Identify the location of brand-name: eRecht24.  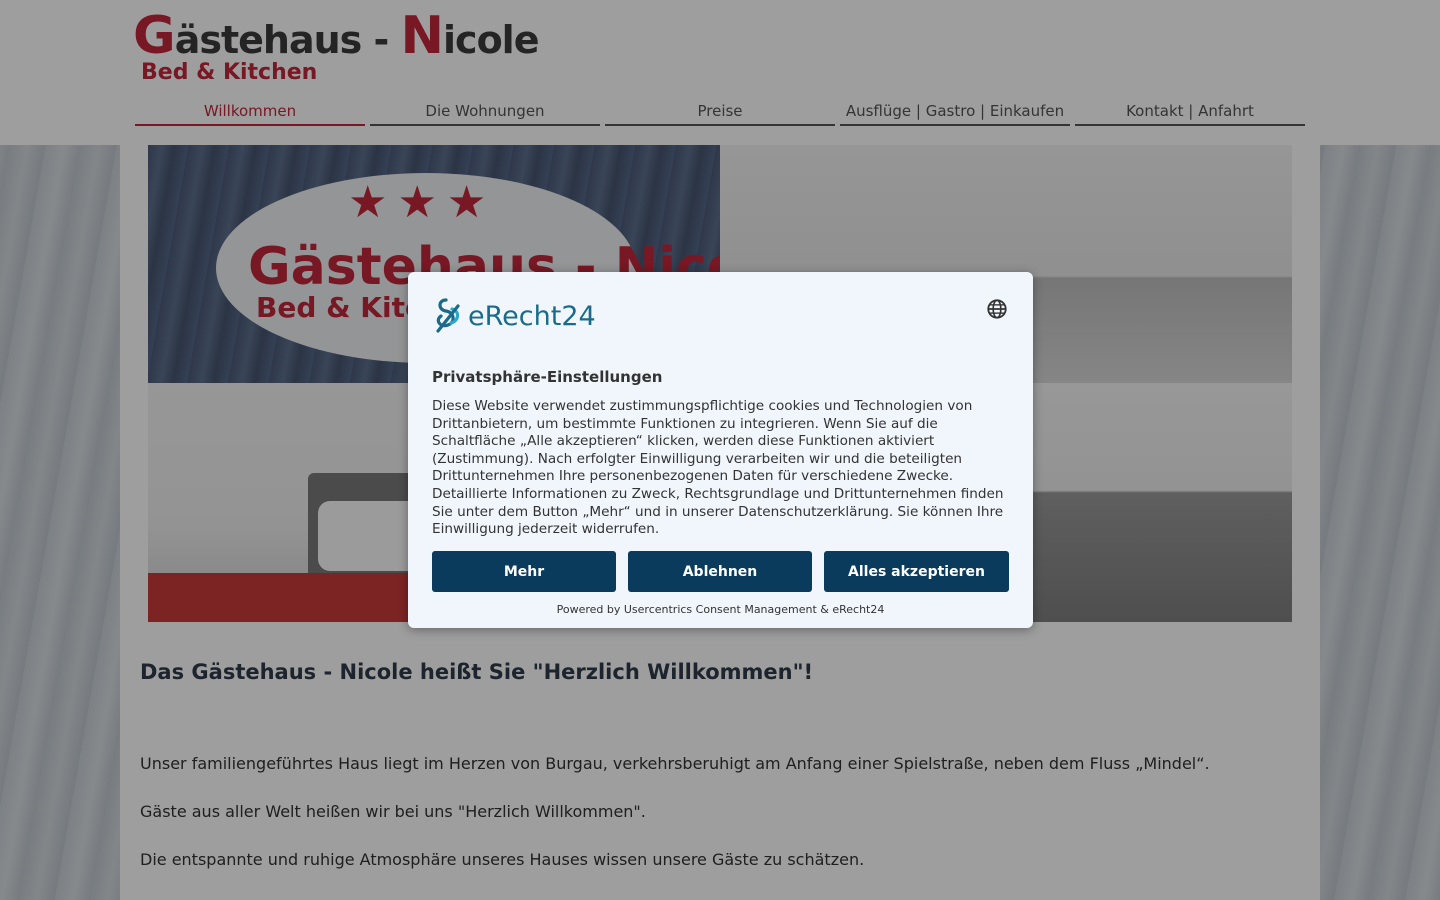
(532, 316).